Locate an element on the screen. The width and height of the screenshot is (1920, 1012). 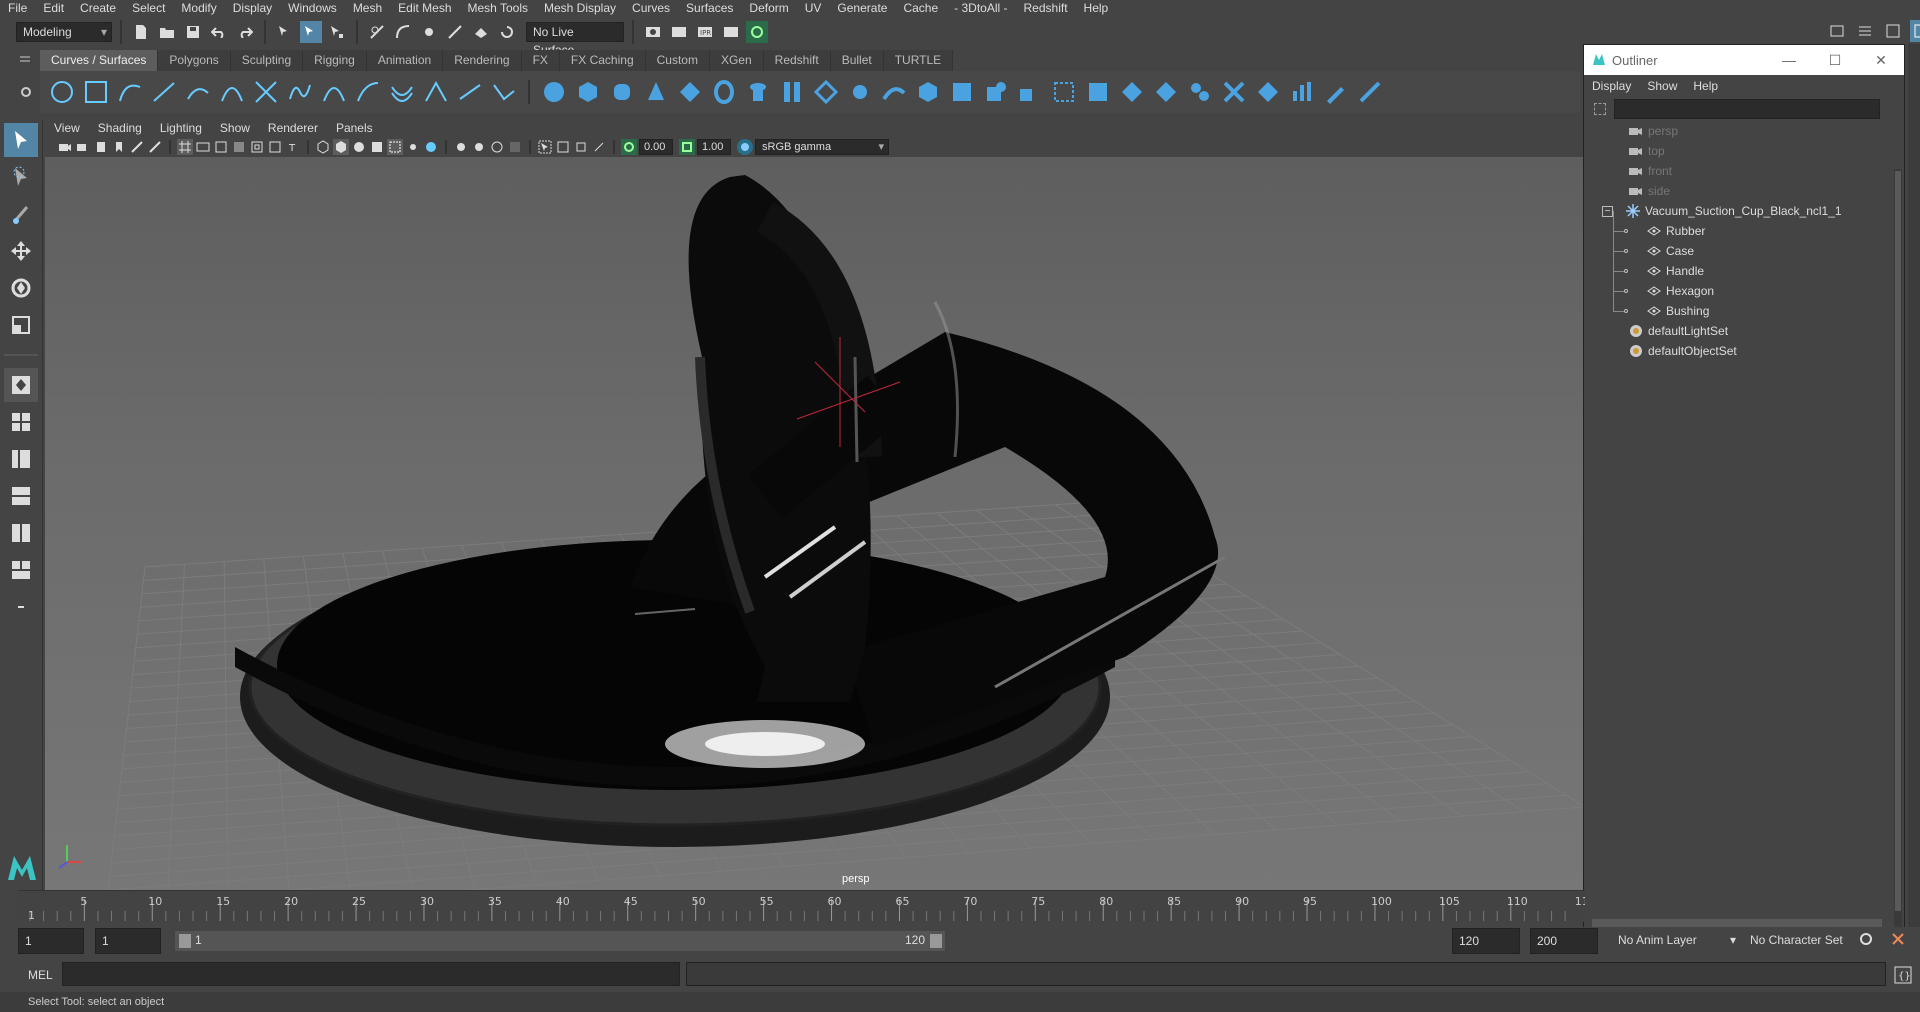
menu-mesh: Mesh is located at coordinates (367, 8).